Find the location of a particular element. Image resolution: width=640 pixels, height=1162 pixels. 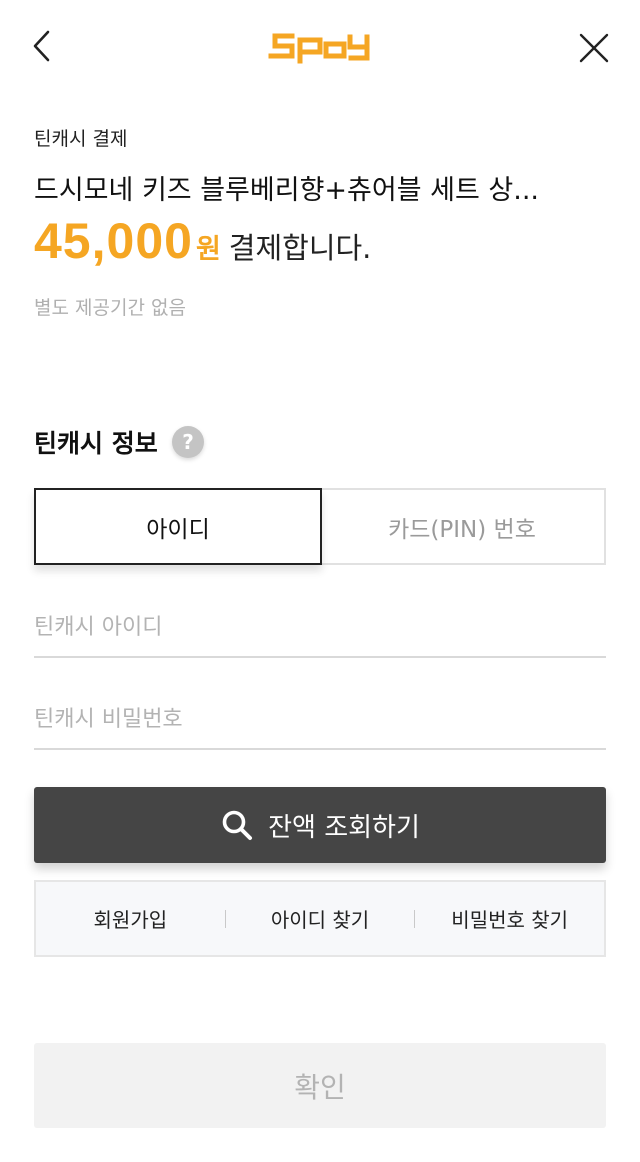

teencash-id-field is located at coordinates (320, 628).